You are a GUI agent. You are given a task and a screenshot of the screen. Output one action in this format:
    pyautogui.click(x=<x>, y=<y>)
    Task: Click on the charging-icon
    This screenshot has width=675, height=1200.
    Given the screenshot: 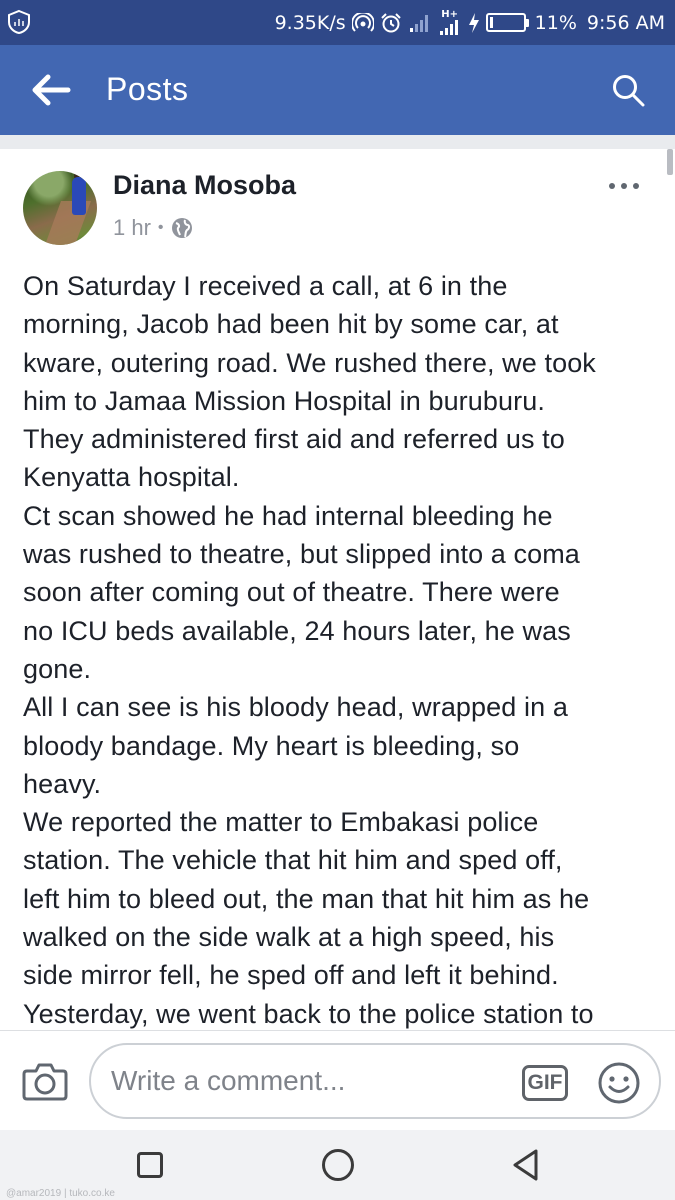 What is the action you would take?
    pyautogui.click(x=473, y=22)
    